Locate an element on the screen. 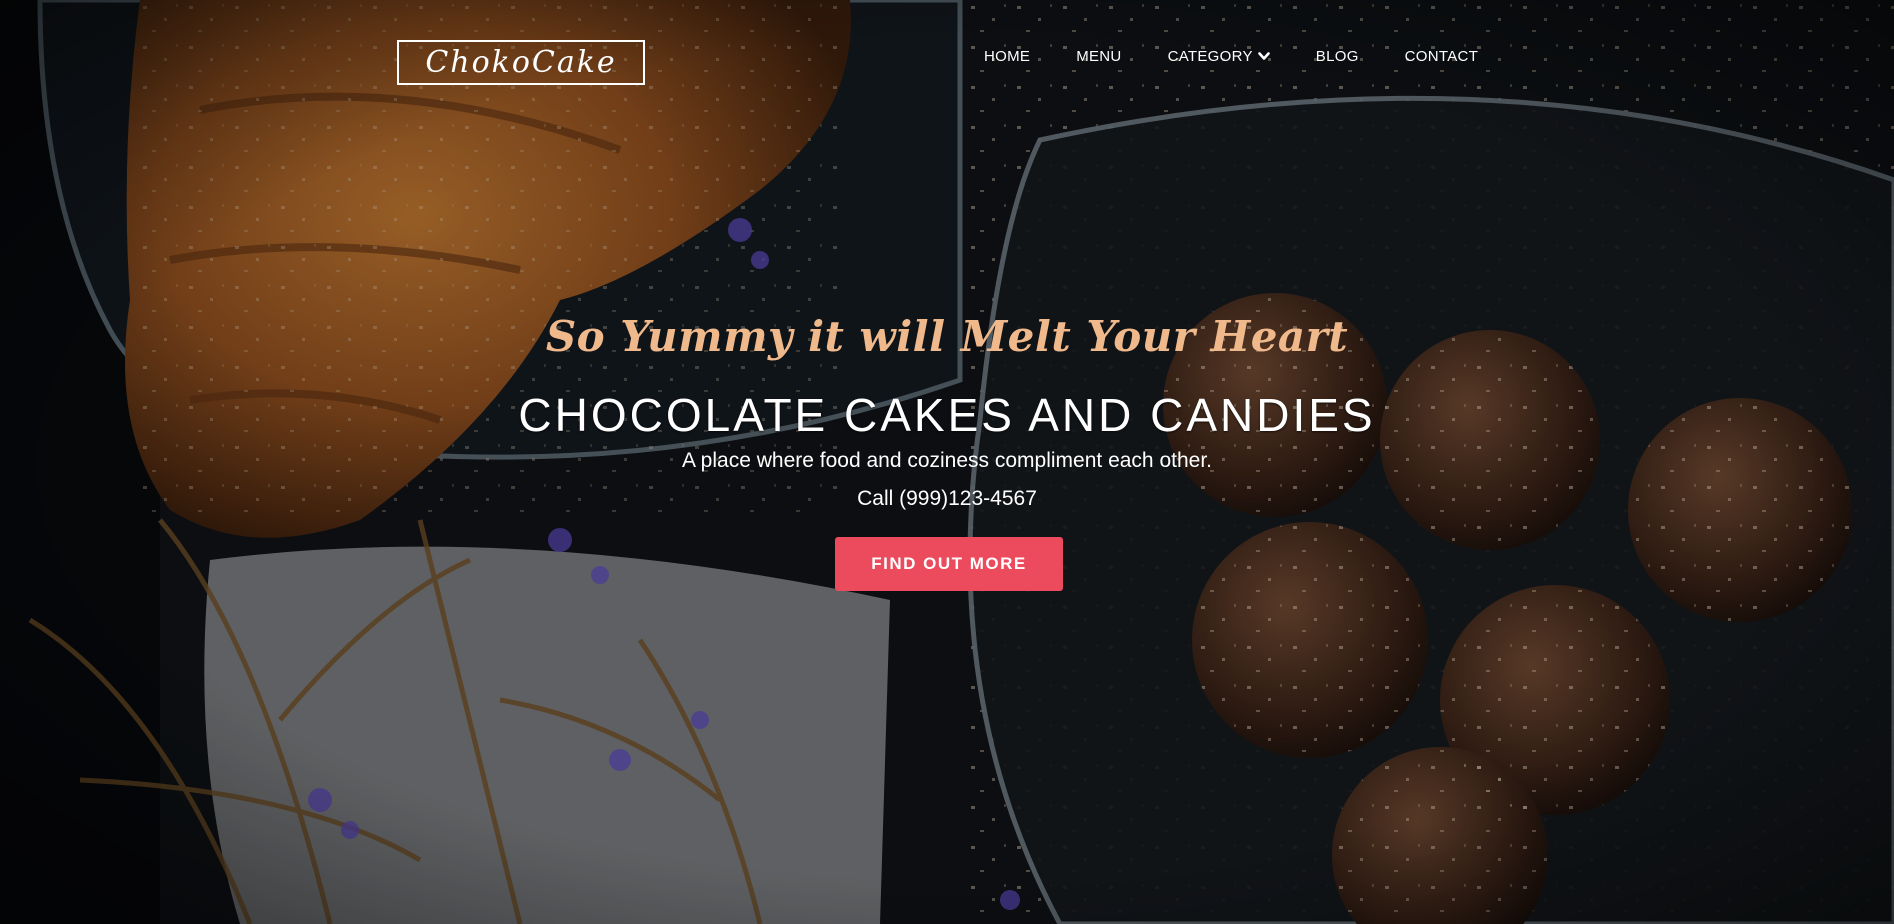  nav-item-label: CATEGORY is located at coordinates (1210, 56).